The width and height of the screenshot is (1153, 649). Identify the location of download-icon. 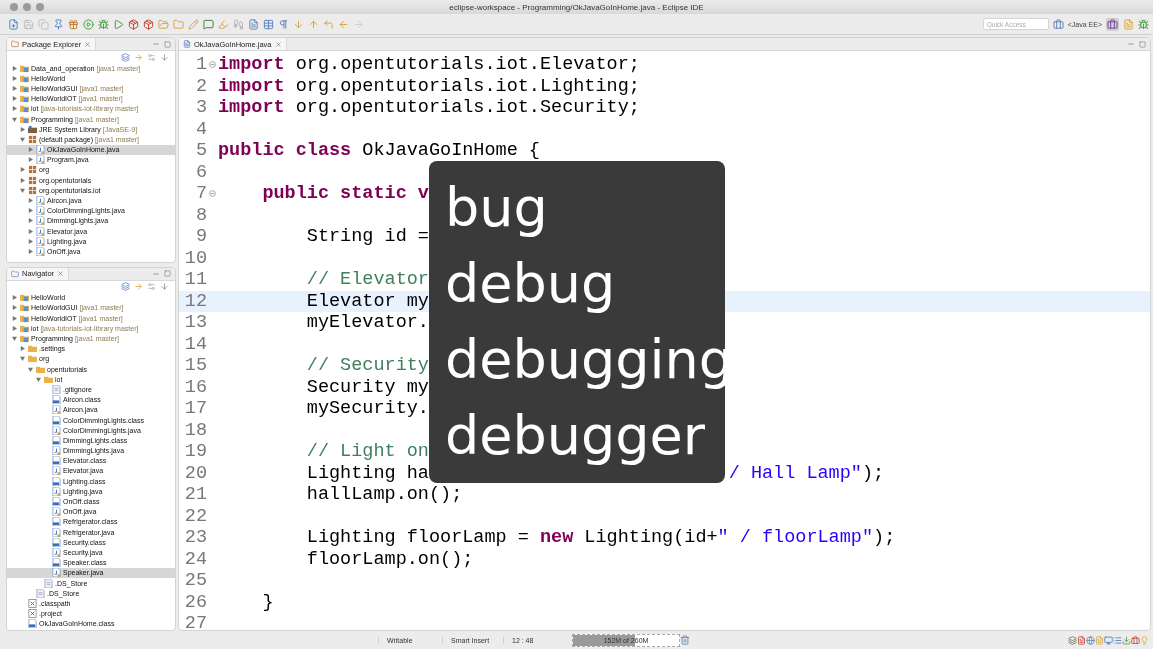
(1126, 640).